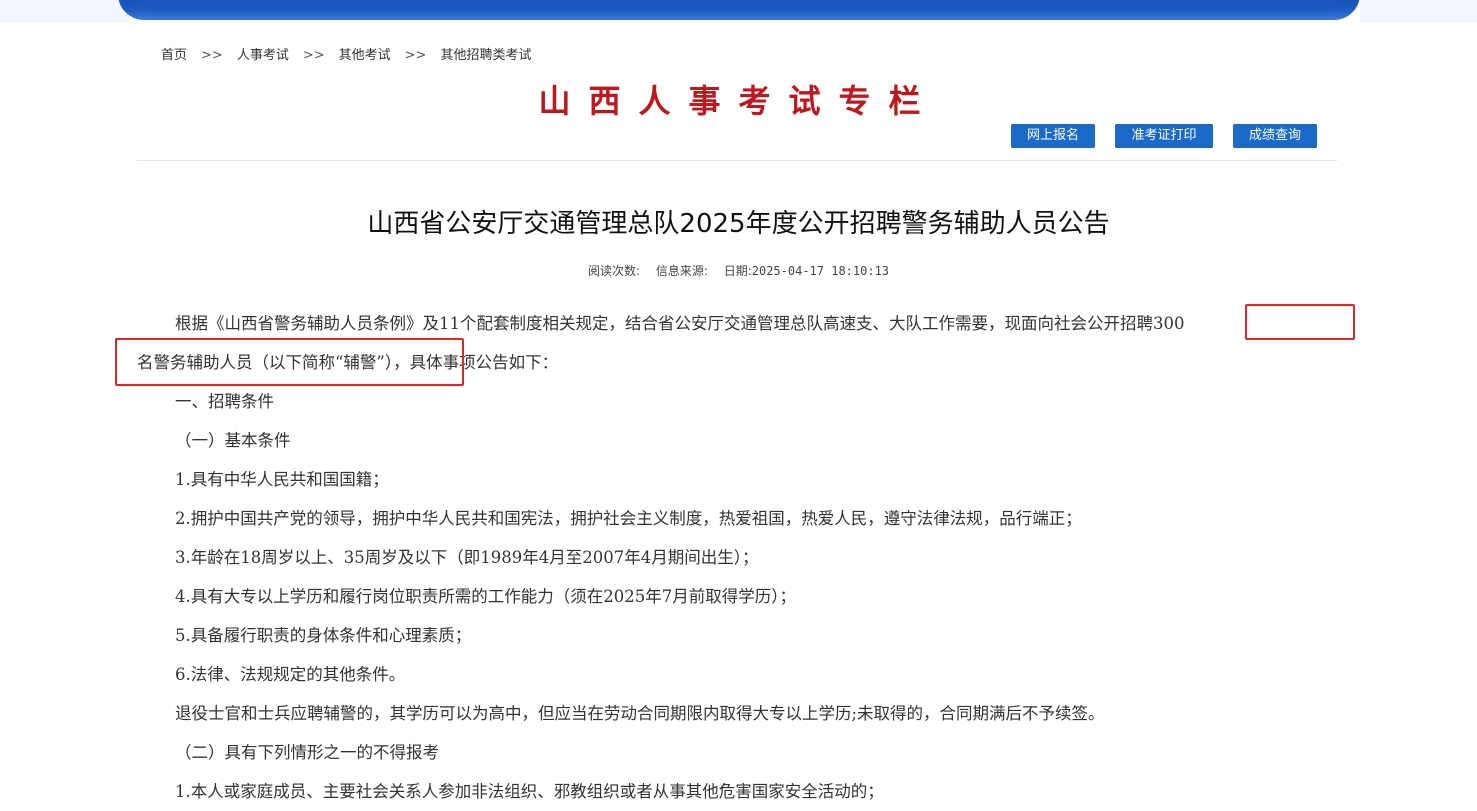  What do you see at coordinates (1275, 136) in the screenshot?
I see `score-query-button: 成绩查询` at bounding box center [1275, 136].